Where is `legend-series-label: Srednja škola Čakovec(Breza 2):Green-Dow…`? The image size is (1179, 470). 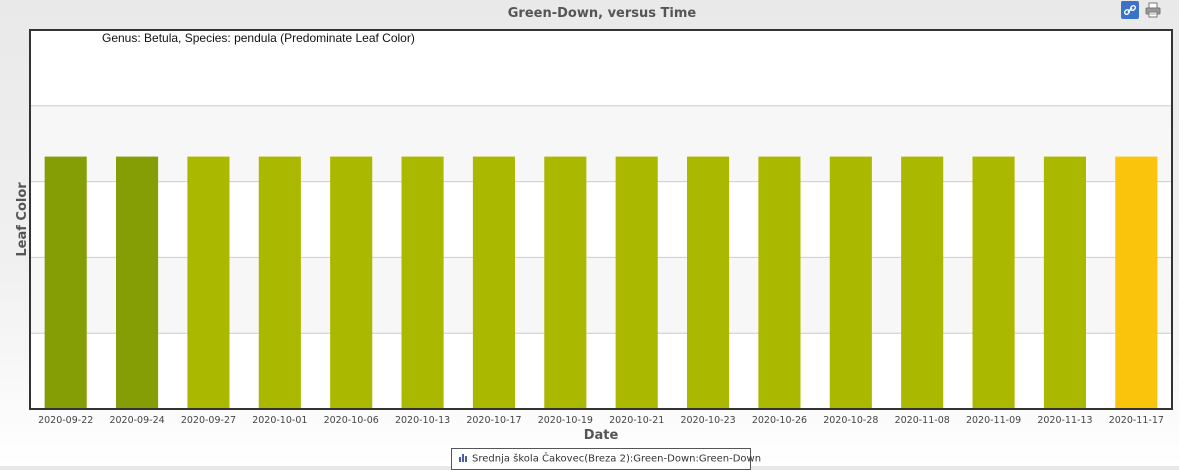 legend-series-label: Srednja škola Čakovec(Breza 2):Green-Dow… is located at coordinates (617, 459).